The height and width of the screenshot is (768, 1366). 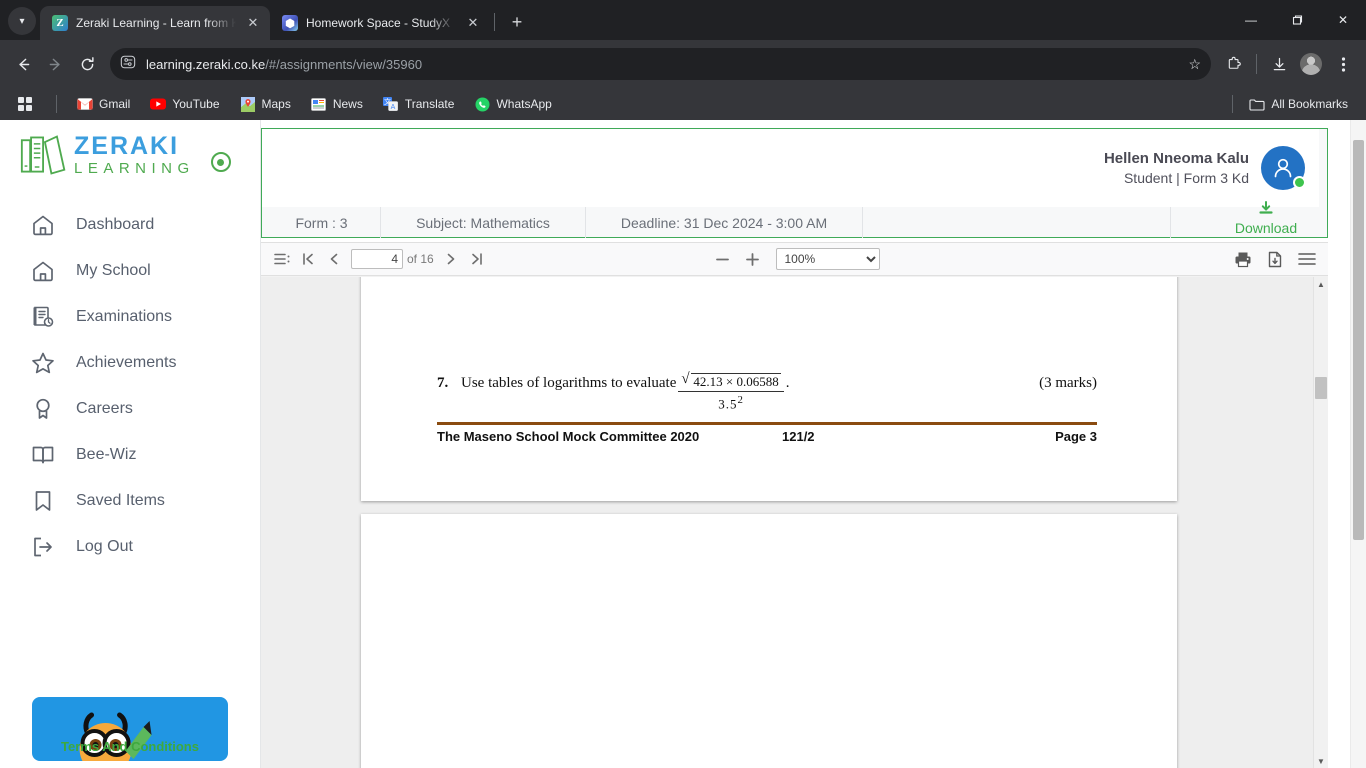 I want to click on denominator-exponent: 2, so click(x=740, y=400).